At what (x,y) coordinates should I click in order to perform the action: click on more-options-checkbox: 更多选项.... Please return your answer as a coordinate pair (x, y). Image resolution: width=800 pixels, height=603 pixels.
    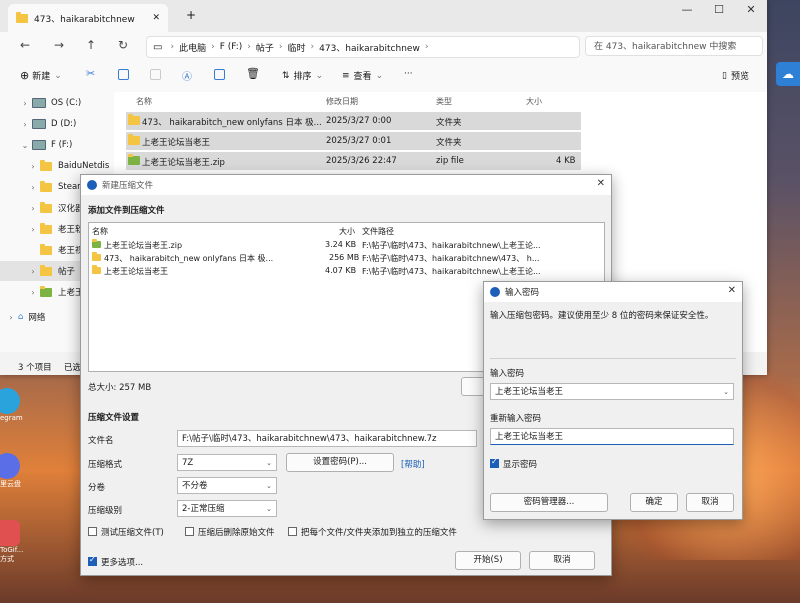
    Looking at the image, I should click on (115, 561).